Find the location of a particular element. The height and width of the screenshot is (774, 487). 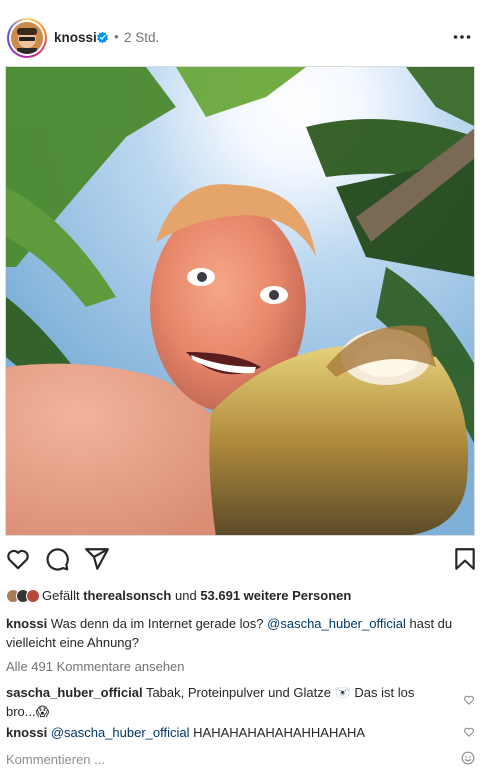

bookmark-icon is located at coordinates (465, 559).